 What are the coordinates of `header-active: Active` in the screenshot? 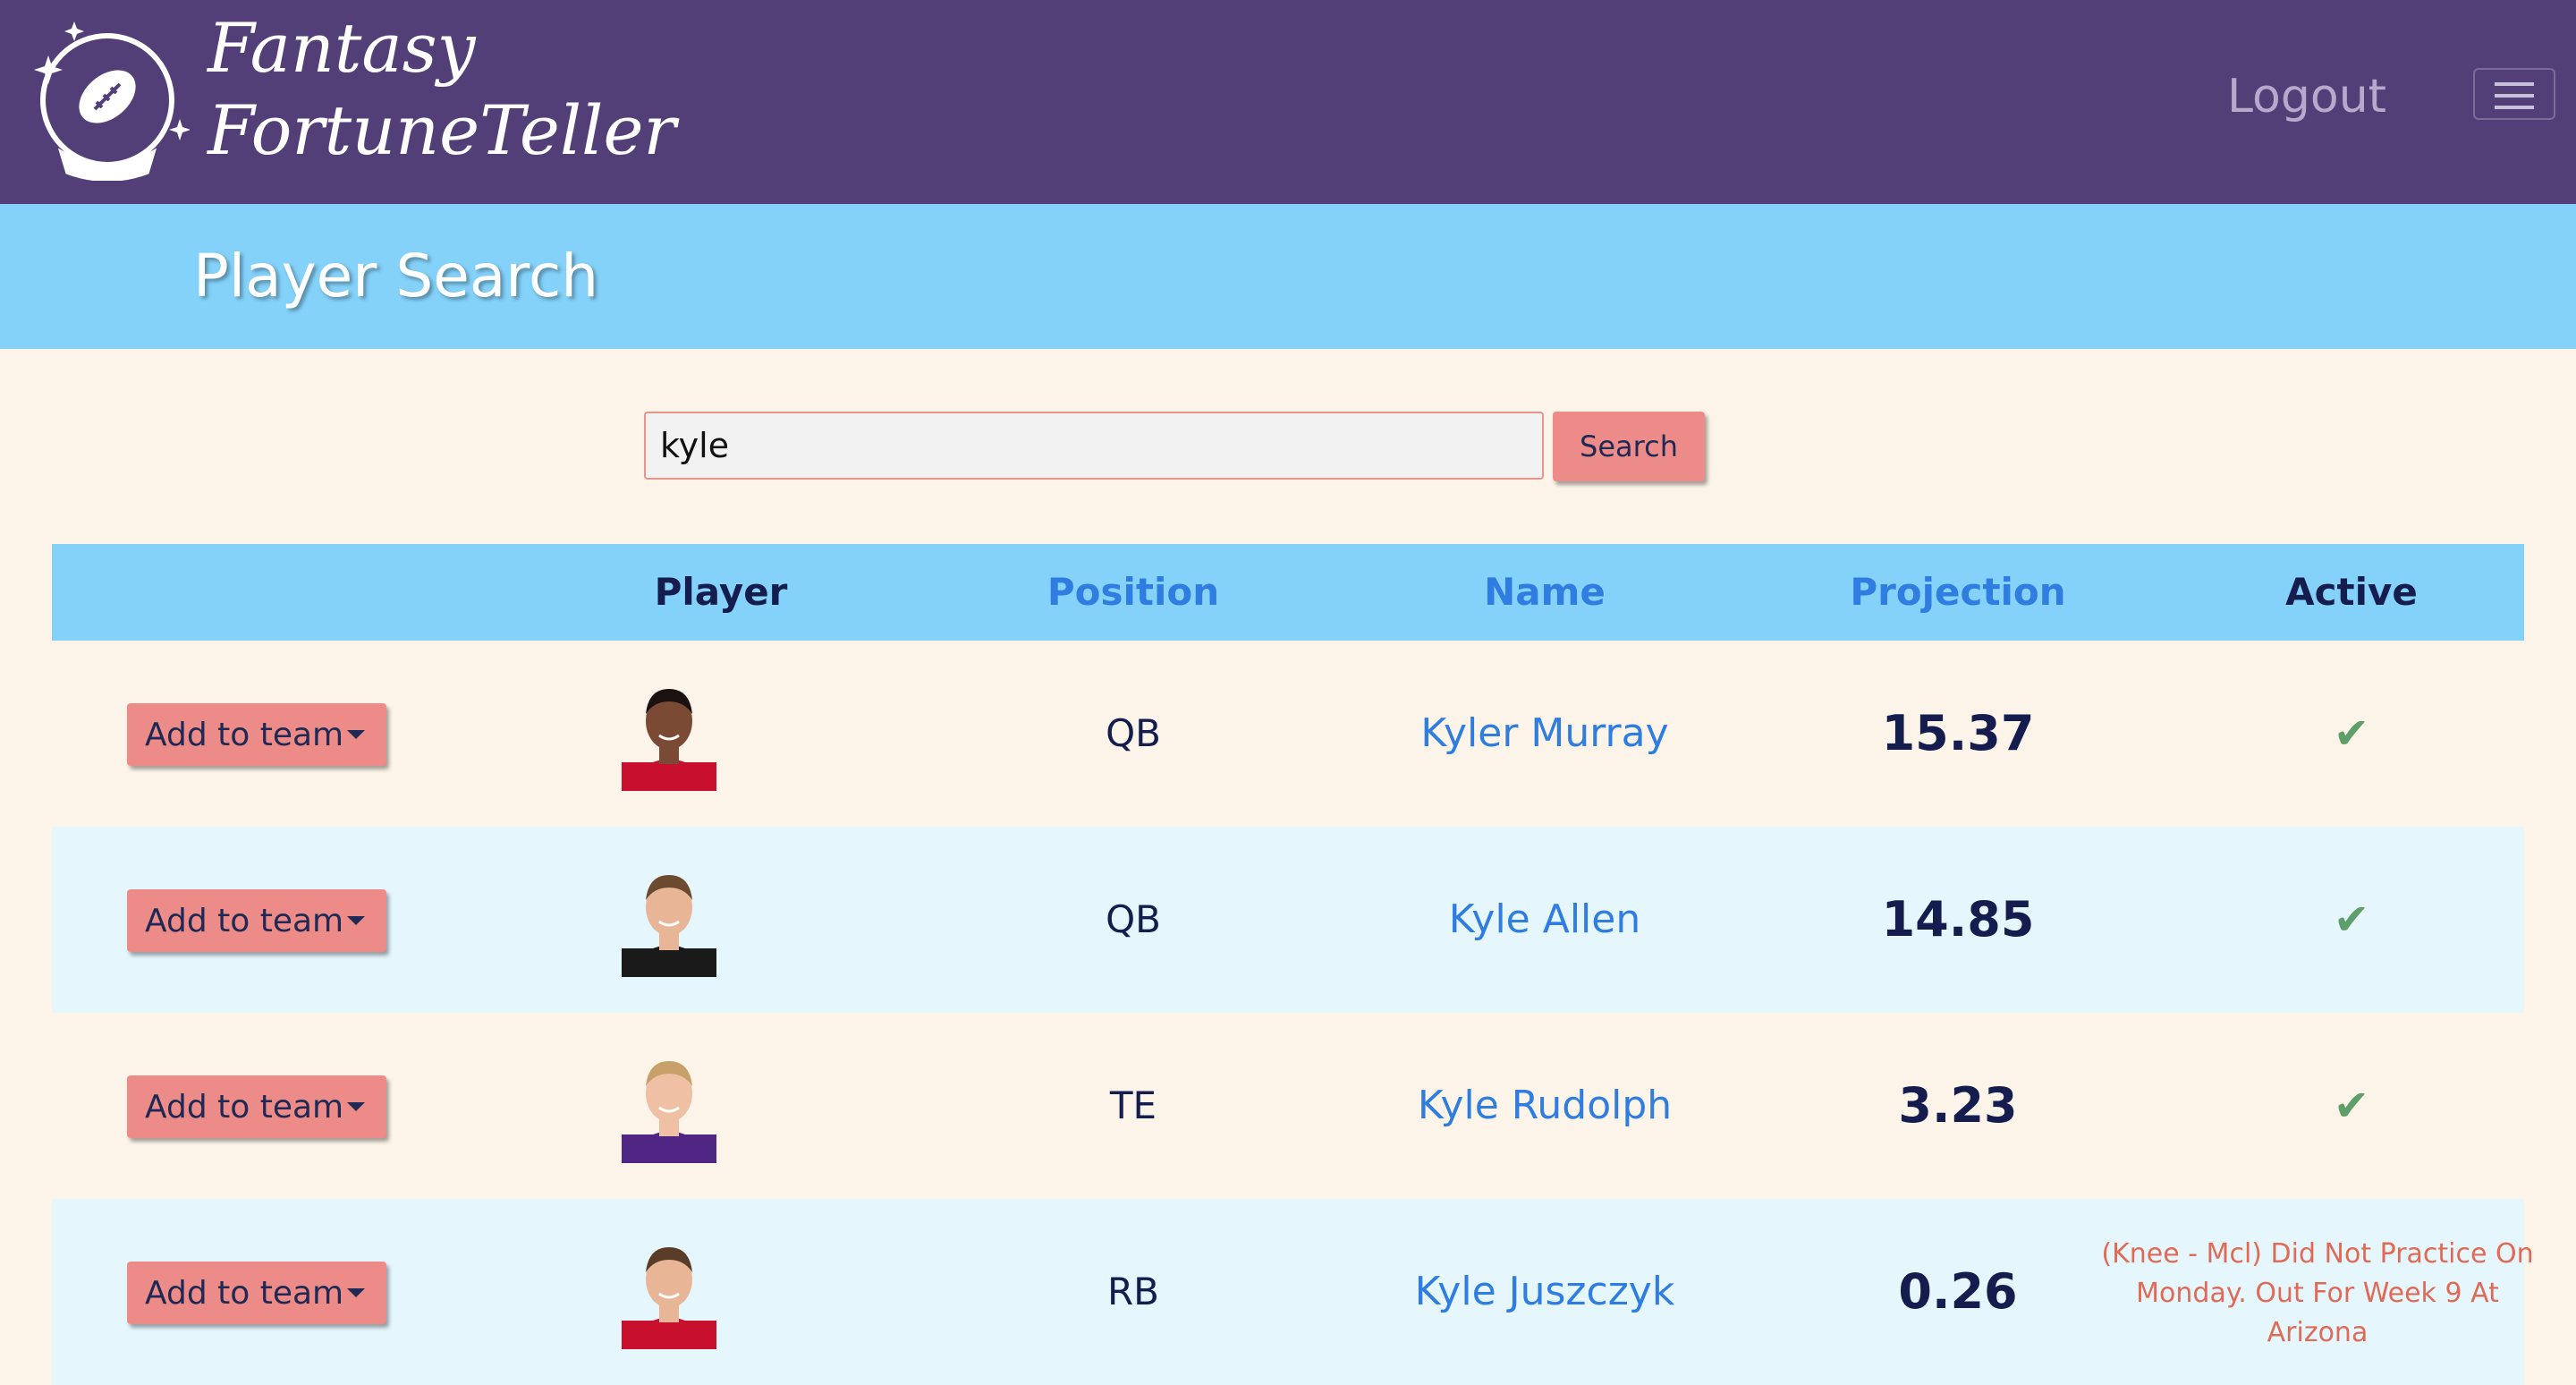 It's located at (2351, 592).